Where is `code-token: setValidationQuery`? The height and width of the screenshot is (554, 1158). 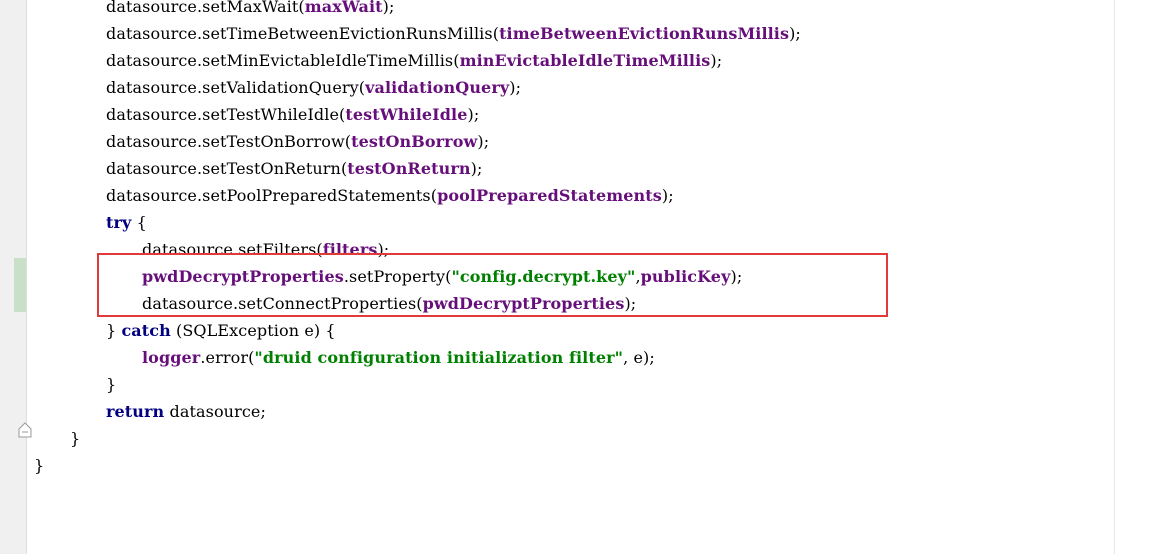
code-token: setValidationQuery is located at coordinates (280, 87).